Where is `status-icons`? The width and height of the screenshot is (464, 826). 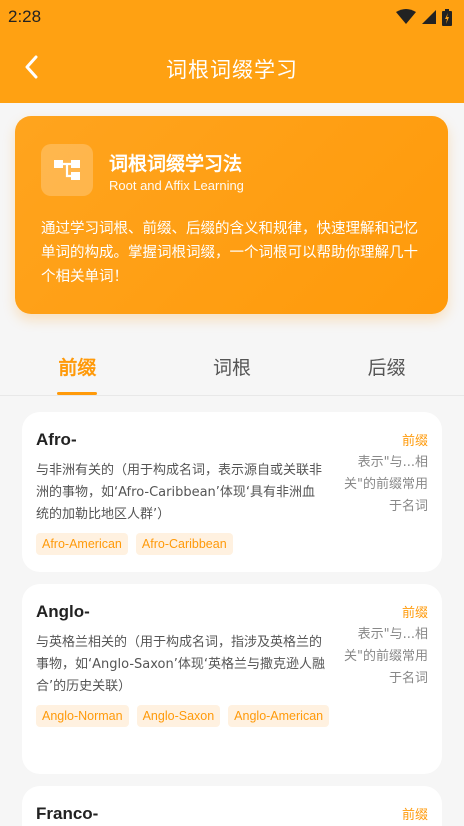
status-icons is located at coordinates (424, 17).